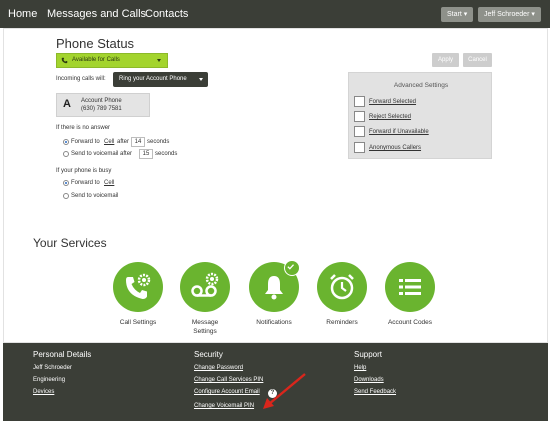 This screenshot has height=421, width=550. Describe the element at coordinates (66, 142) in the screenshot. I see `forward-to-cell-radio` at that location.